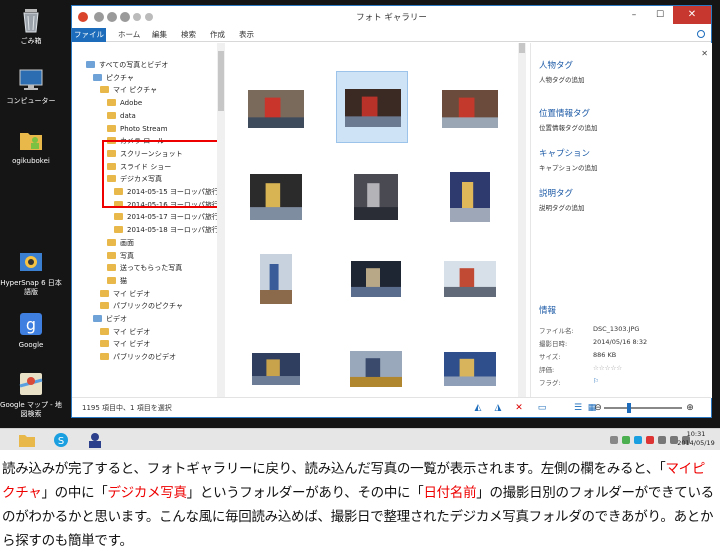 This screenshot has height=555, width=720. Describe the element at coordinates (117, 281) in the screenshot. I see `tree-item: 猫` at that location.